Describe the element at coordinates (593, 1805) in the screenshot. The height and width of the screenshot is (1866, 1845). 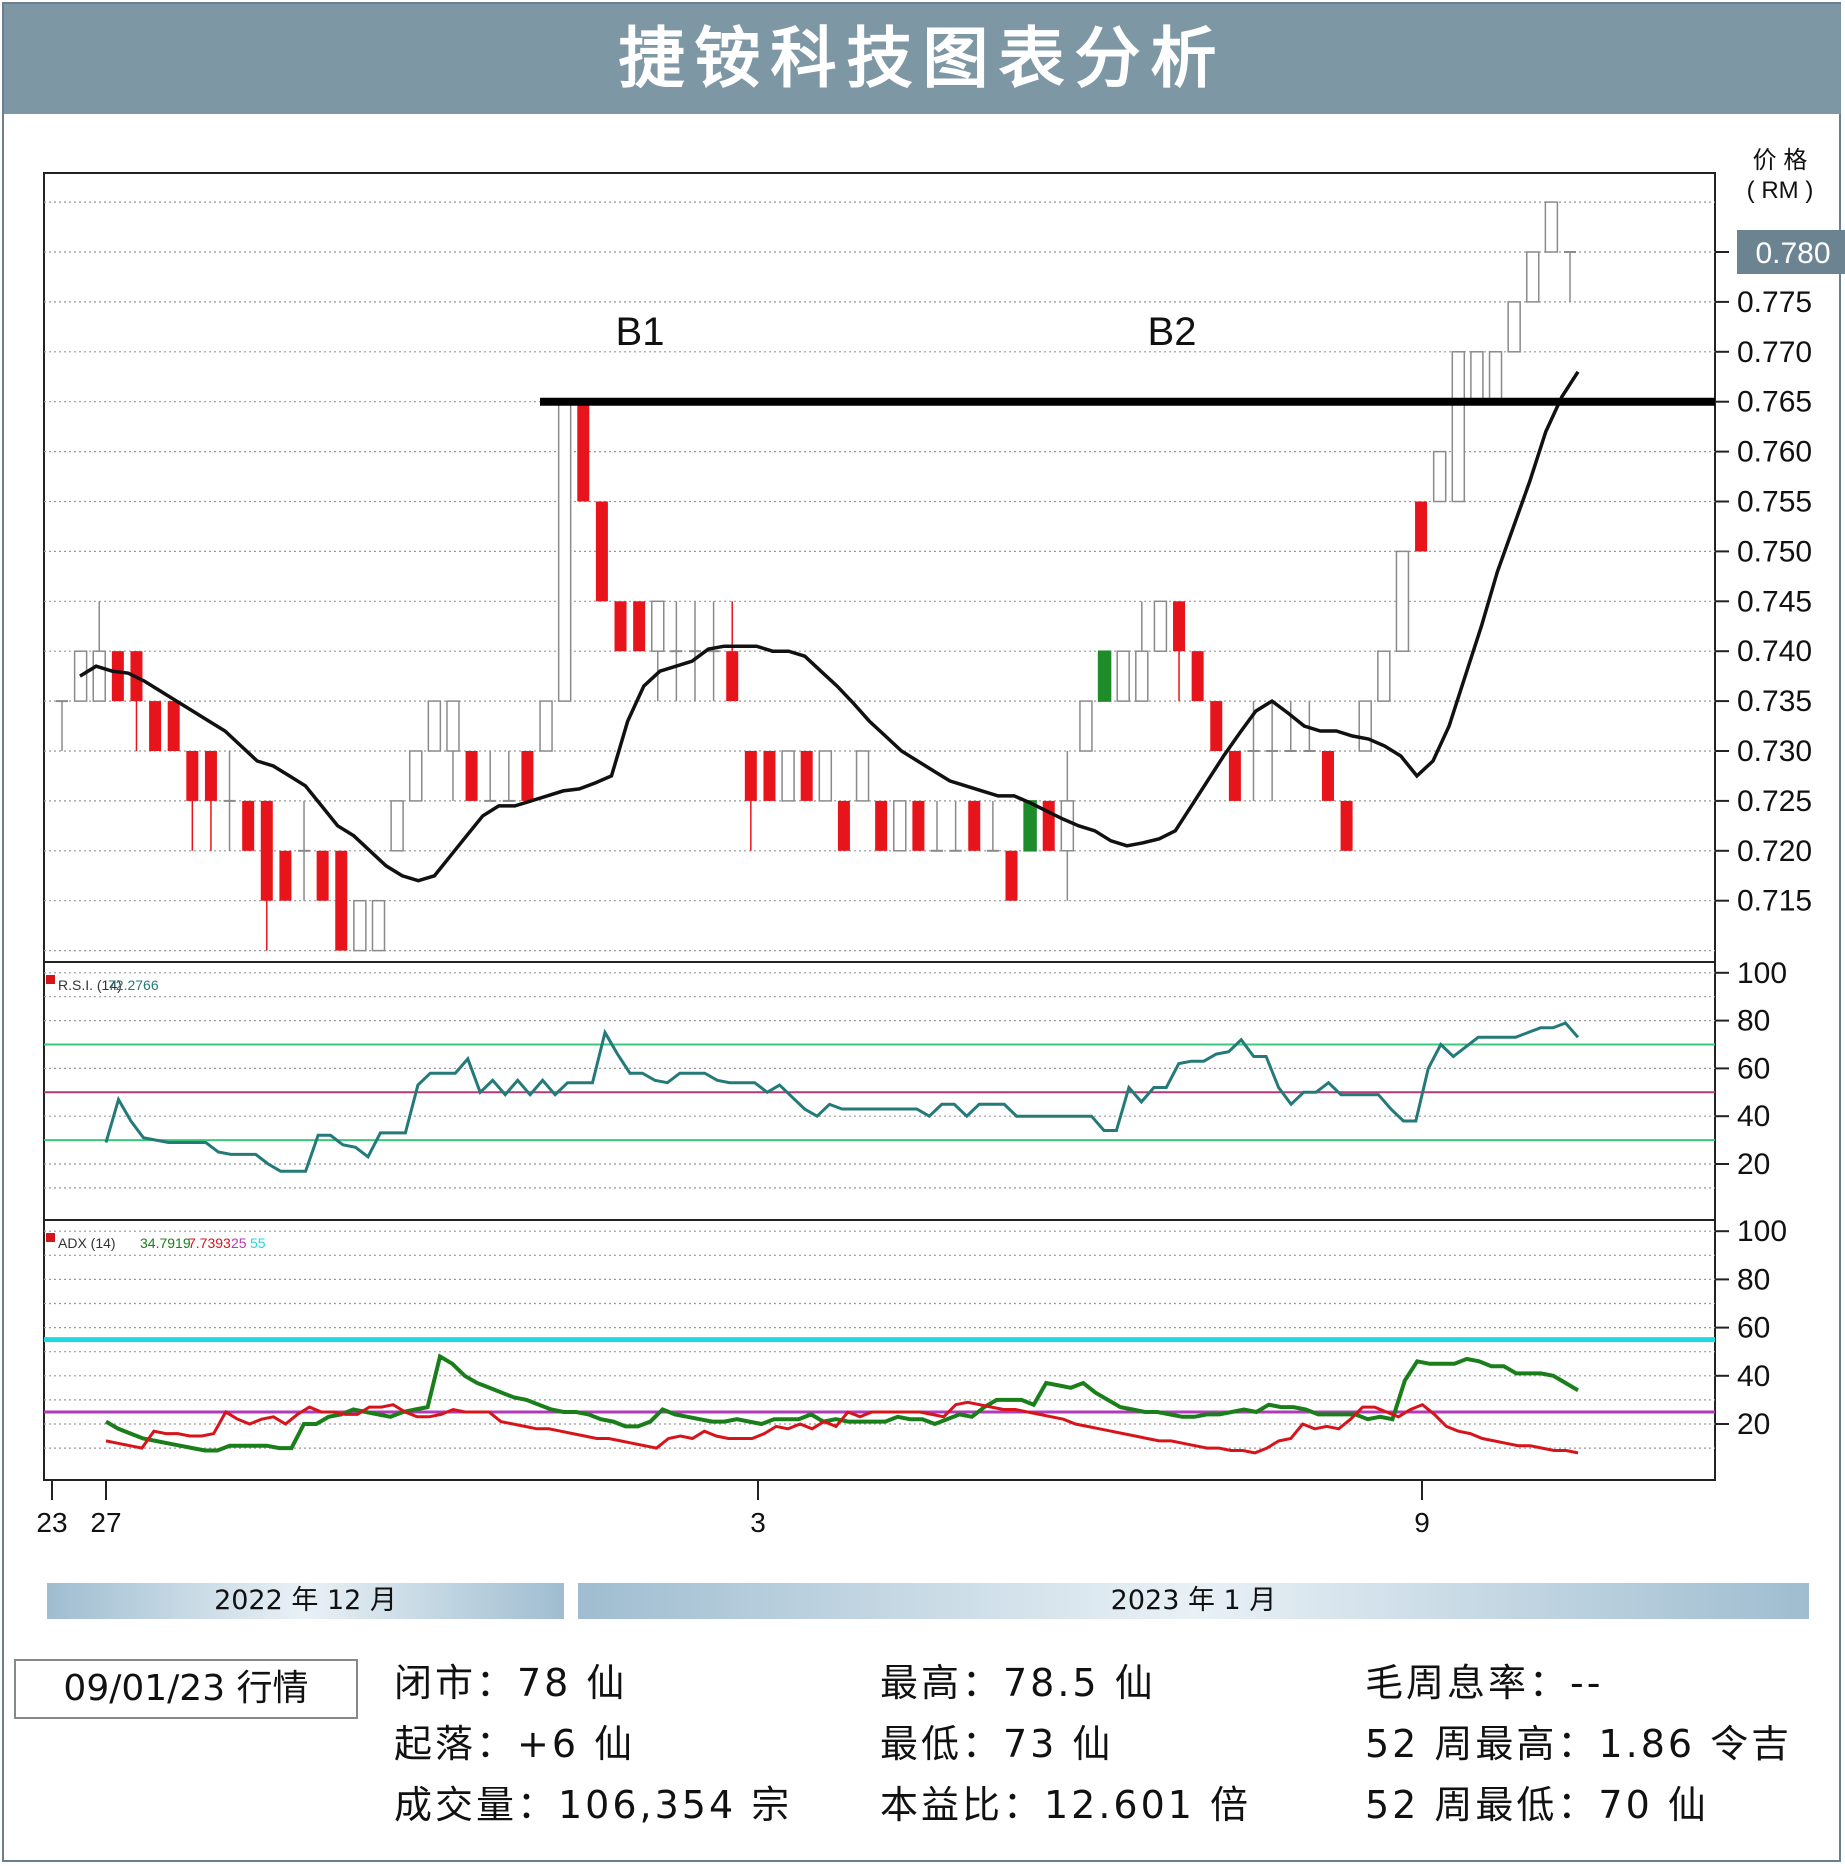
I see `stat-volume: 成交量：106,354 宗` at that location.